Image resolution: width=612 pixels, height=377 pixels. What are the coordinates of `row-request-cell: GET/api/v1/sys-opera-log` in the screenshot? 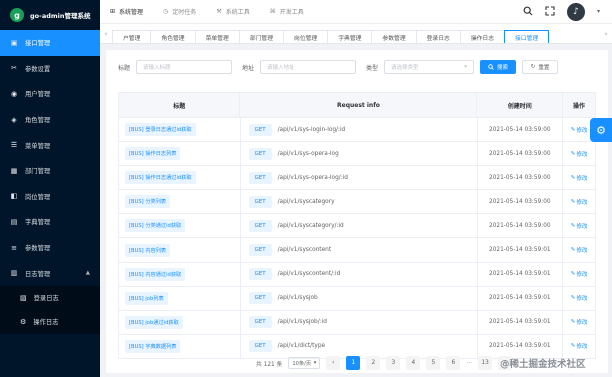 It's located at (359, 154).